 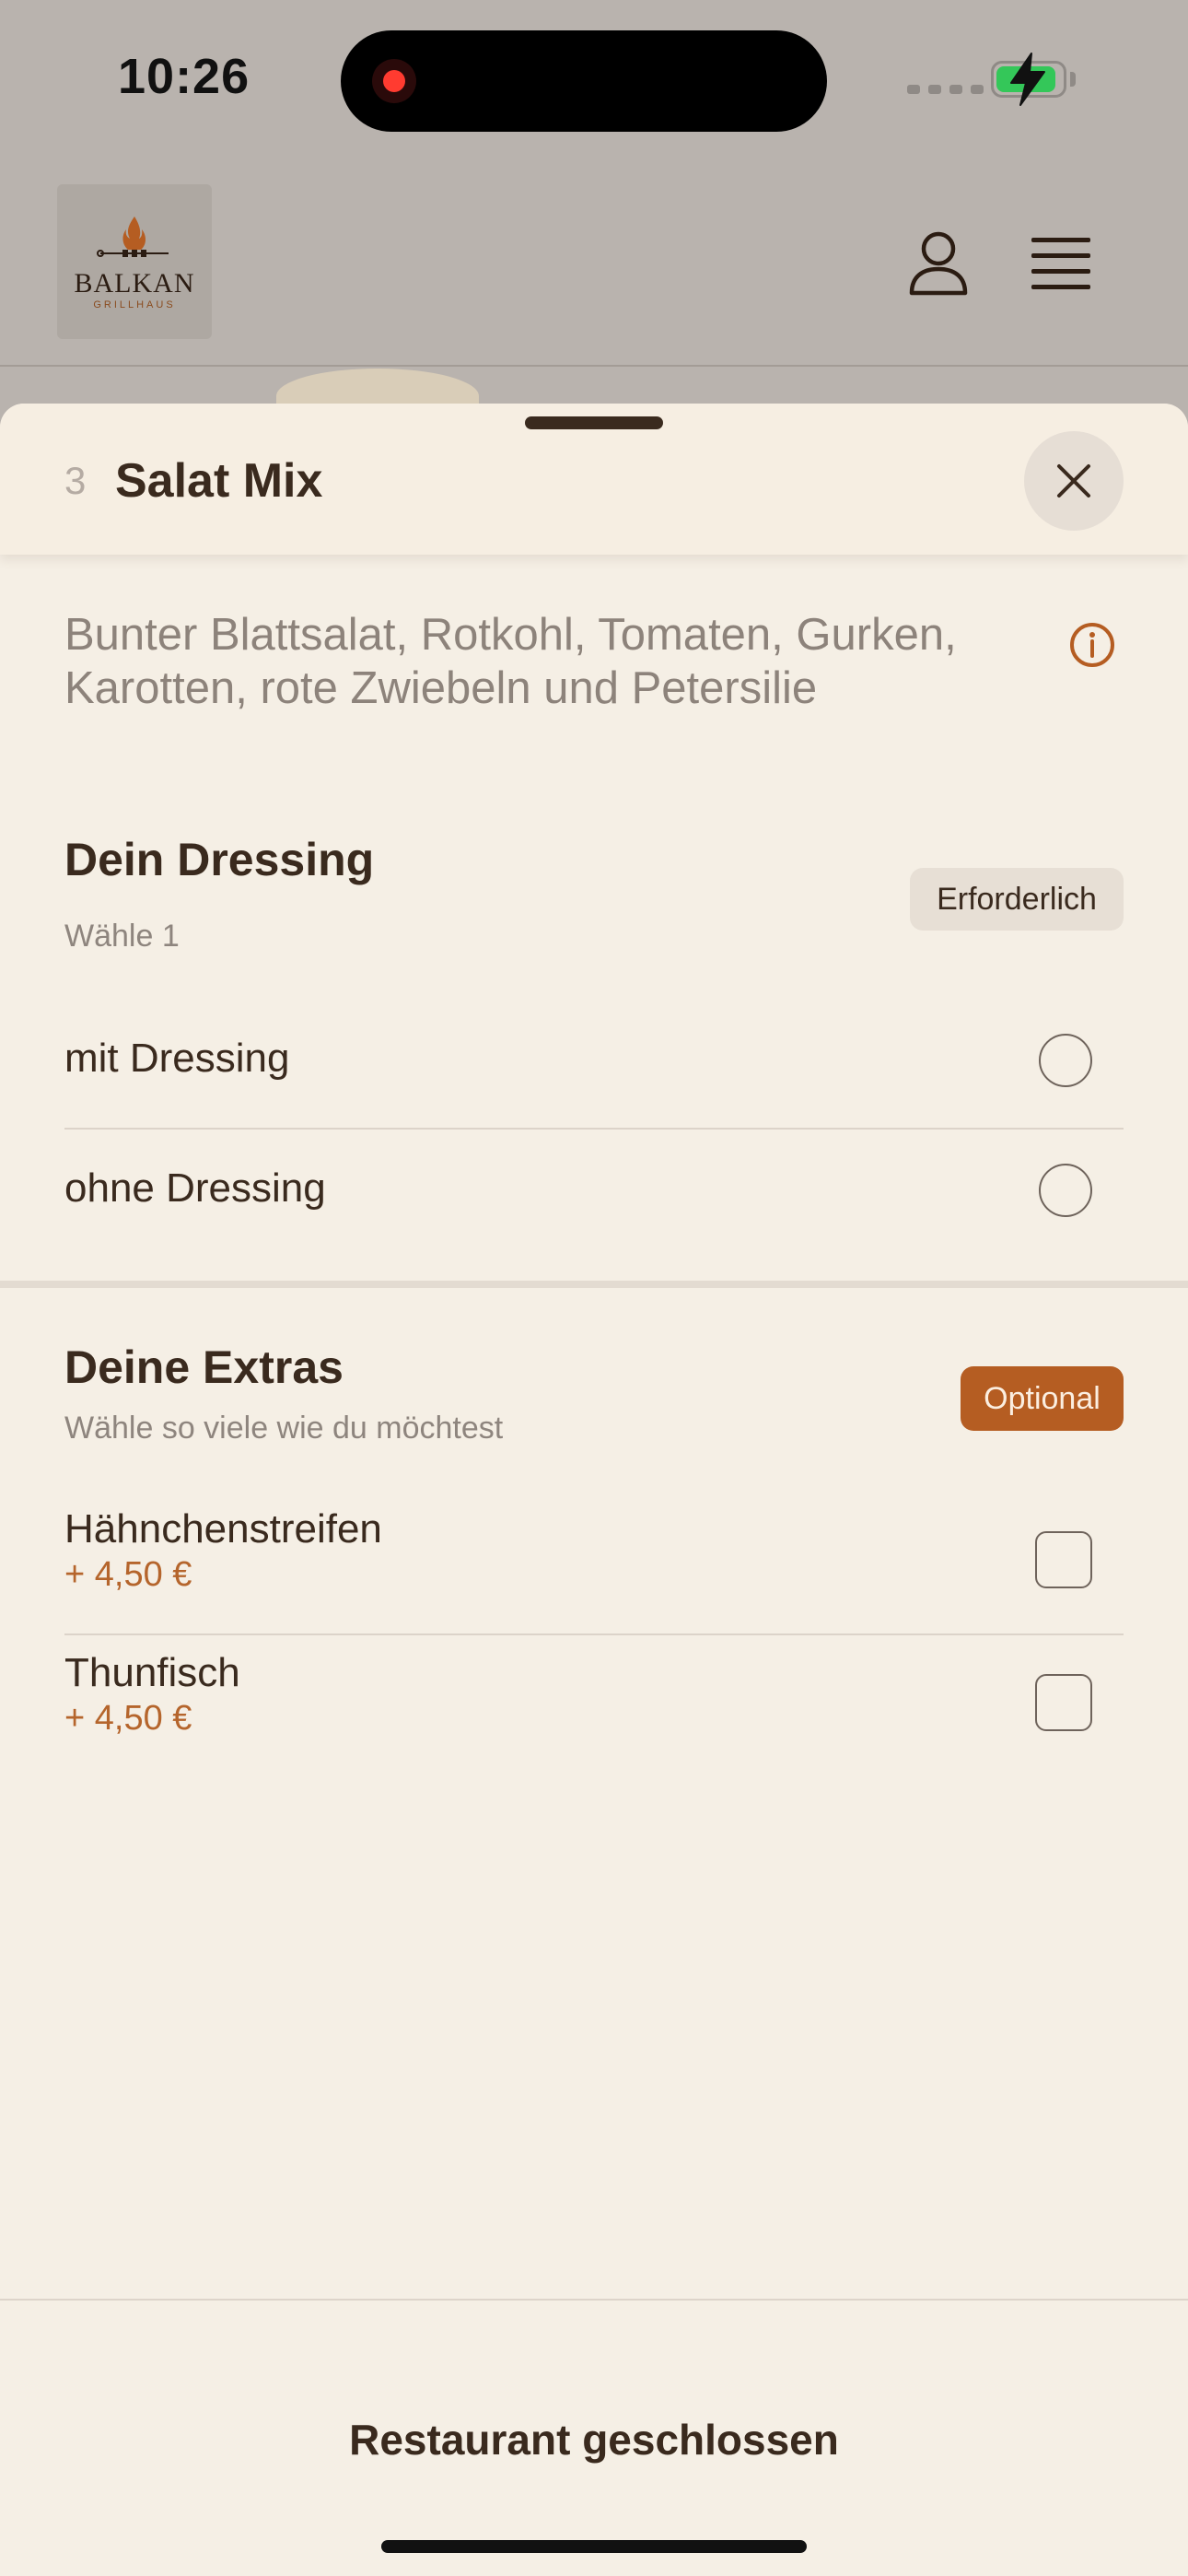 I want to click on option-thunfisch: Thunfisch + 4,50 €, so click(x=594, y=1700).